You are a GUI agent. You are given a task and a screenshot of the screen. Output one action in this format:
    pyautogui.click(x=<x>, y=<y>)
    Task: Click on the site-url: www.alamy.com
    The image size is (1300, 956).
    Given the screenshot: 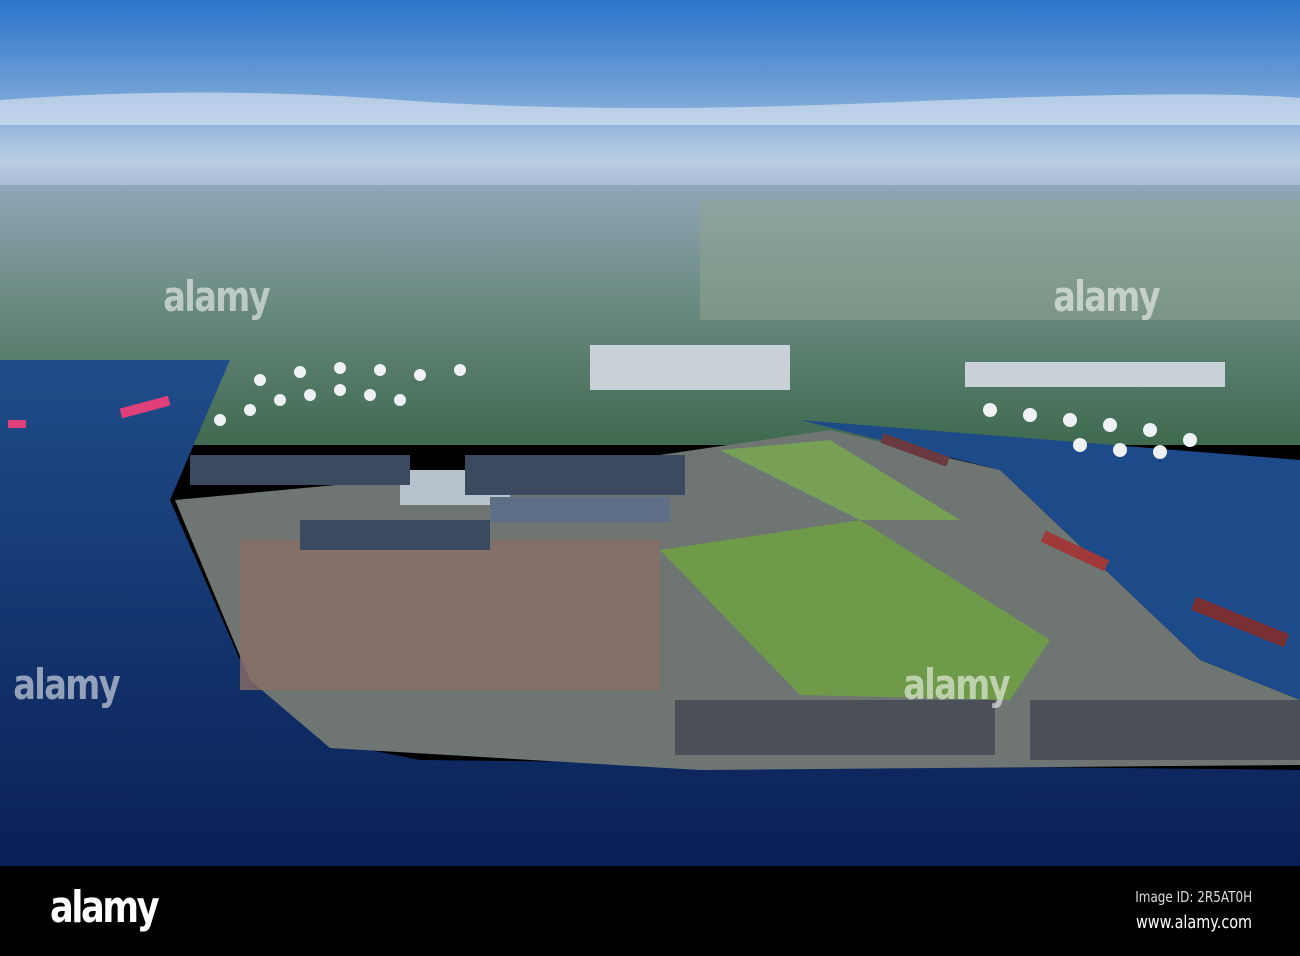 What is the action you would take?
    pyautogui.click(x=1194, y=922)
    